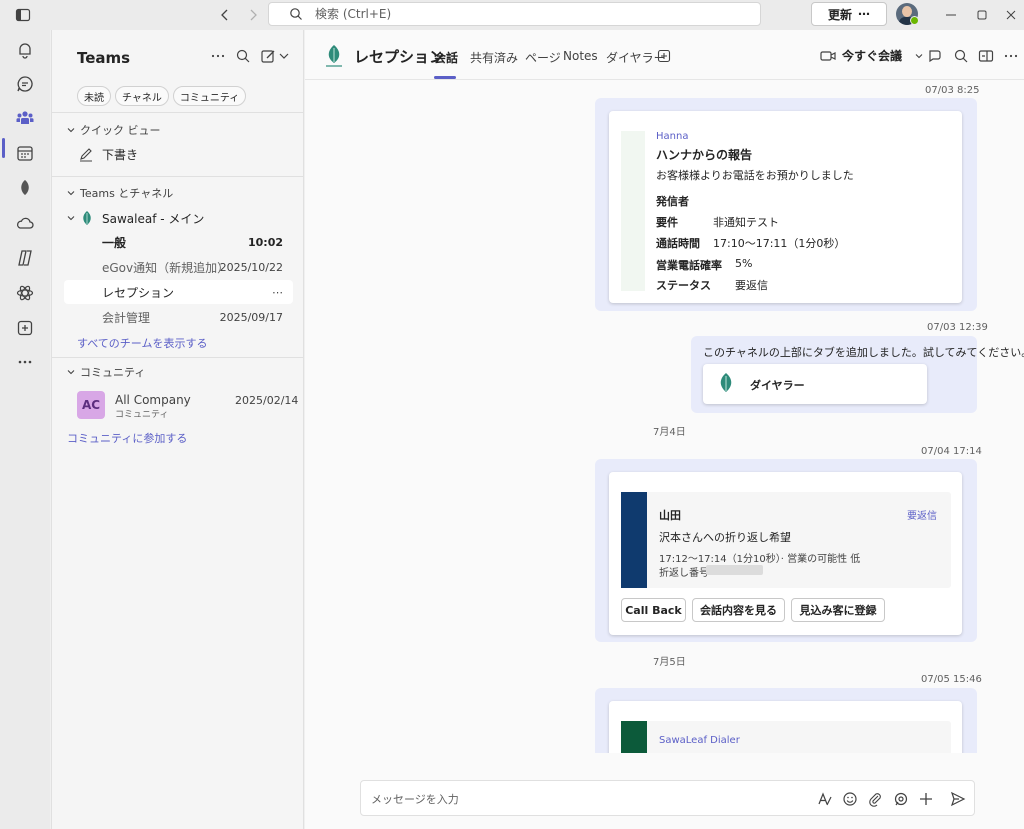 This screenshot has height=829, width=1024. What do you see at coordinates (178, 317) in the screenshot?
I see `channel-accounting: 会計管理 2025/09/17` at bounding box center [178, 317].